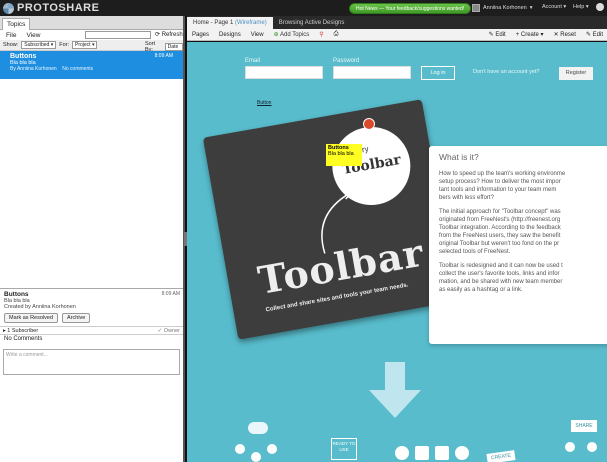 The height and width of the screenshot is (462, 607). I want to click on document-icon, so click(442, 453).